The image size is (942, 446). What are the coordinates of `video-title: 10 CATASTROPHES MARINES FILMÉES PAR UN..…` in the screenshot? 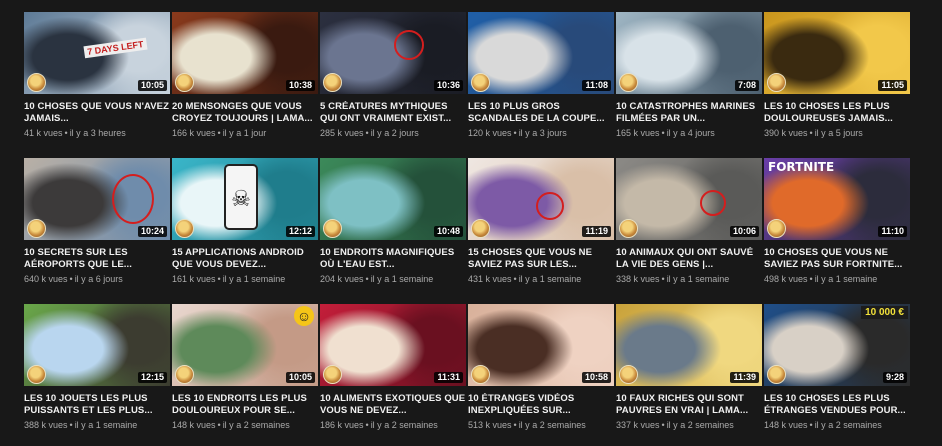 It's located at (689, 113).